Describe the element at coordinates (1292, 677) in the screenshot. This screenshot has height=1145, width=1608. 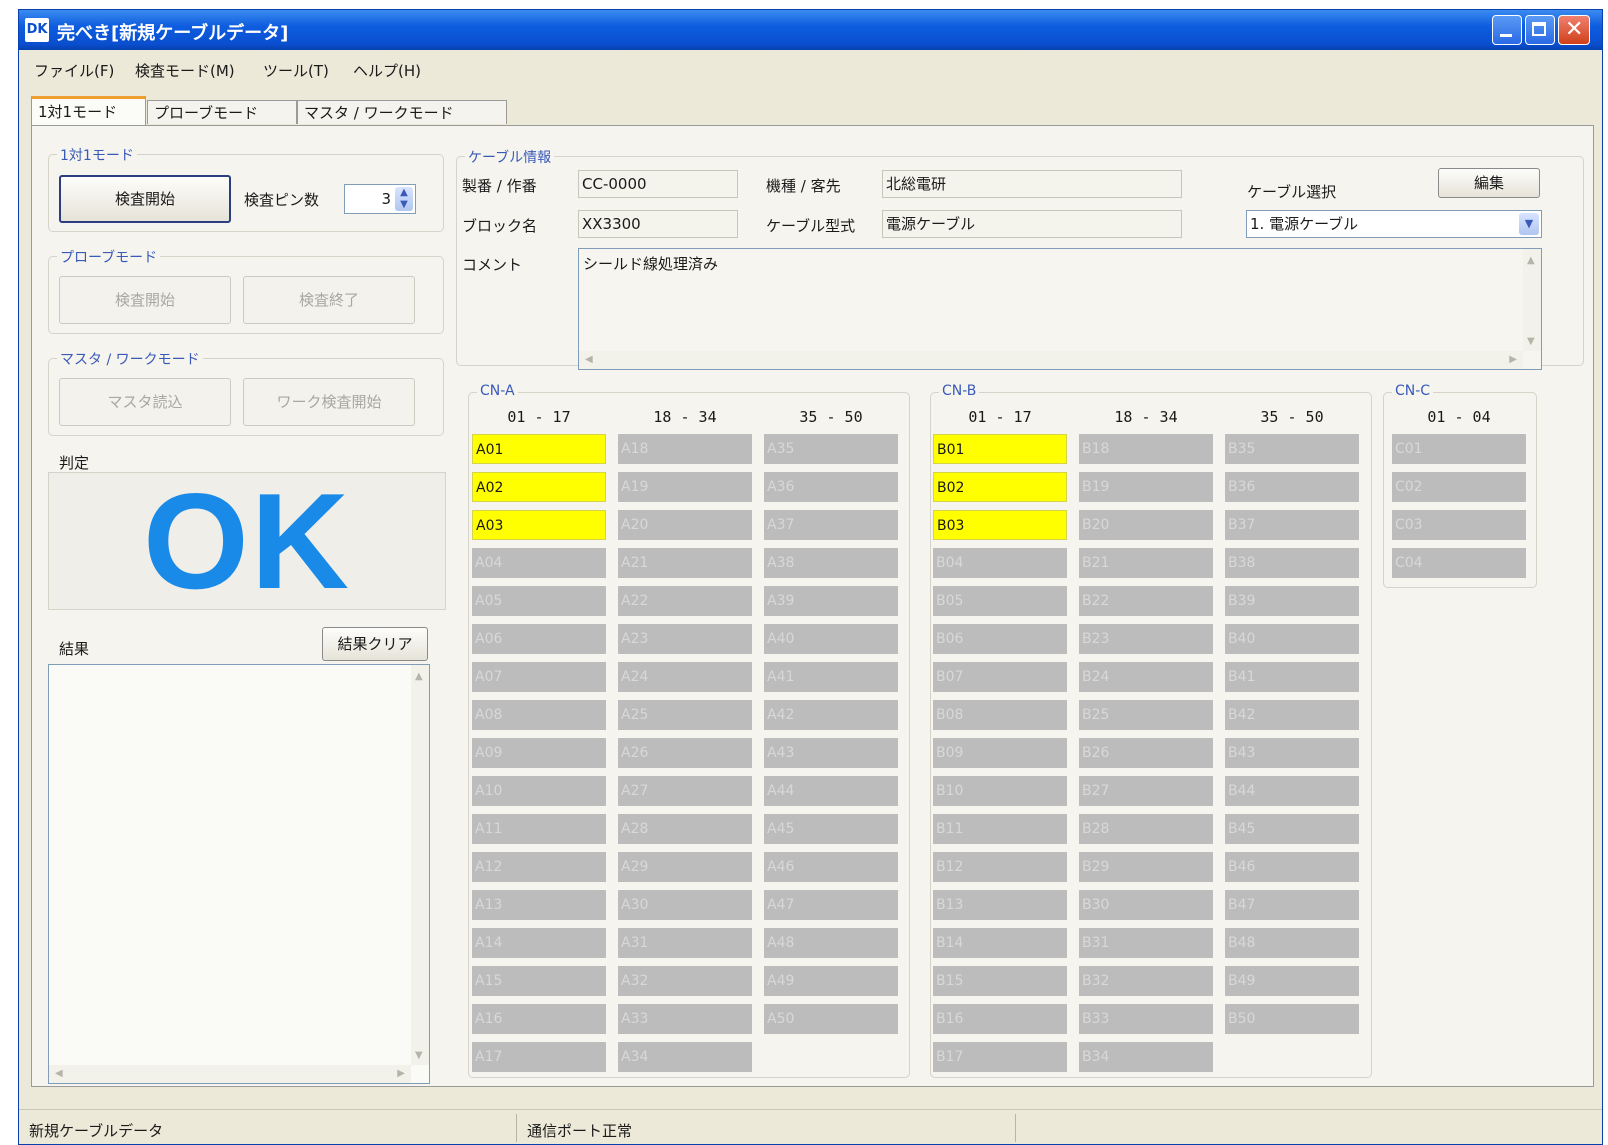
I see `pin-b41: B41` at that location.